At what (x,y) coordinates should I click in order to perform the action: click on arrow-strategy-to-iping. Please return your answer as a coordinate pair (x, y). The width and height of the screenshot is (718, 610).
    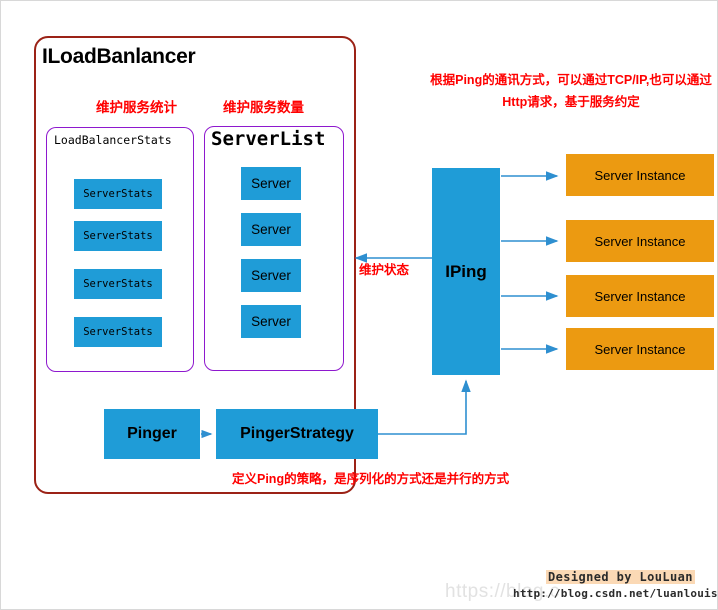
    Looking at the image, I should click on (424, 407).